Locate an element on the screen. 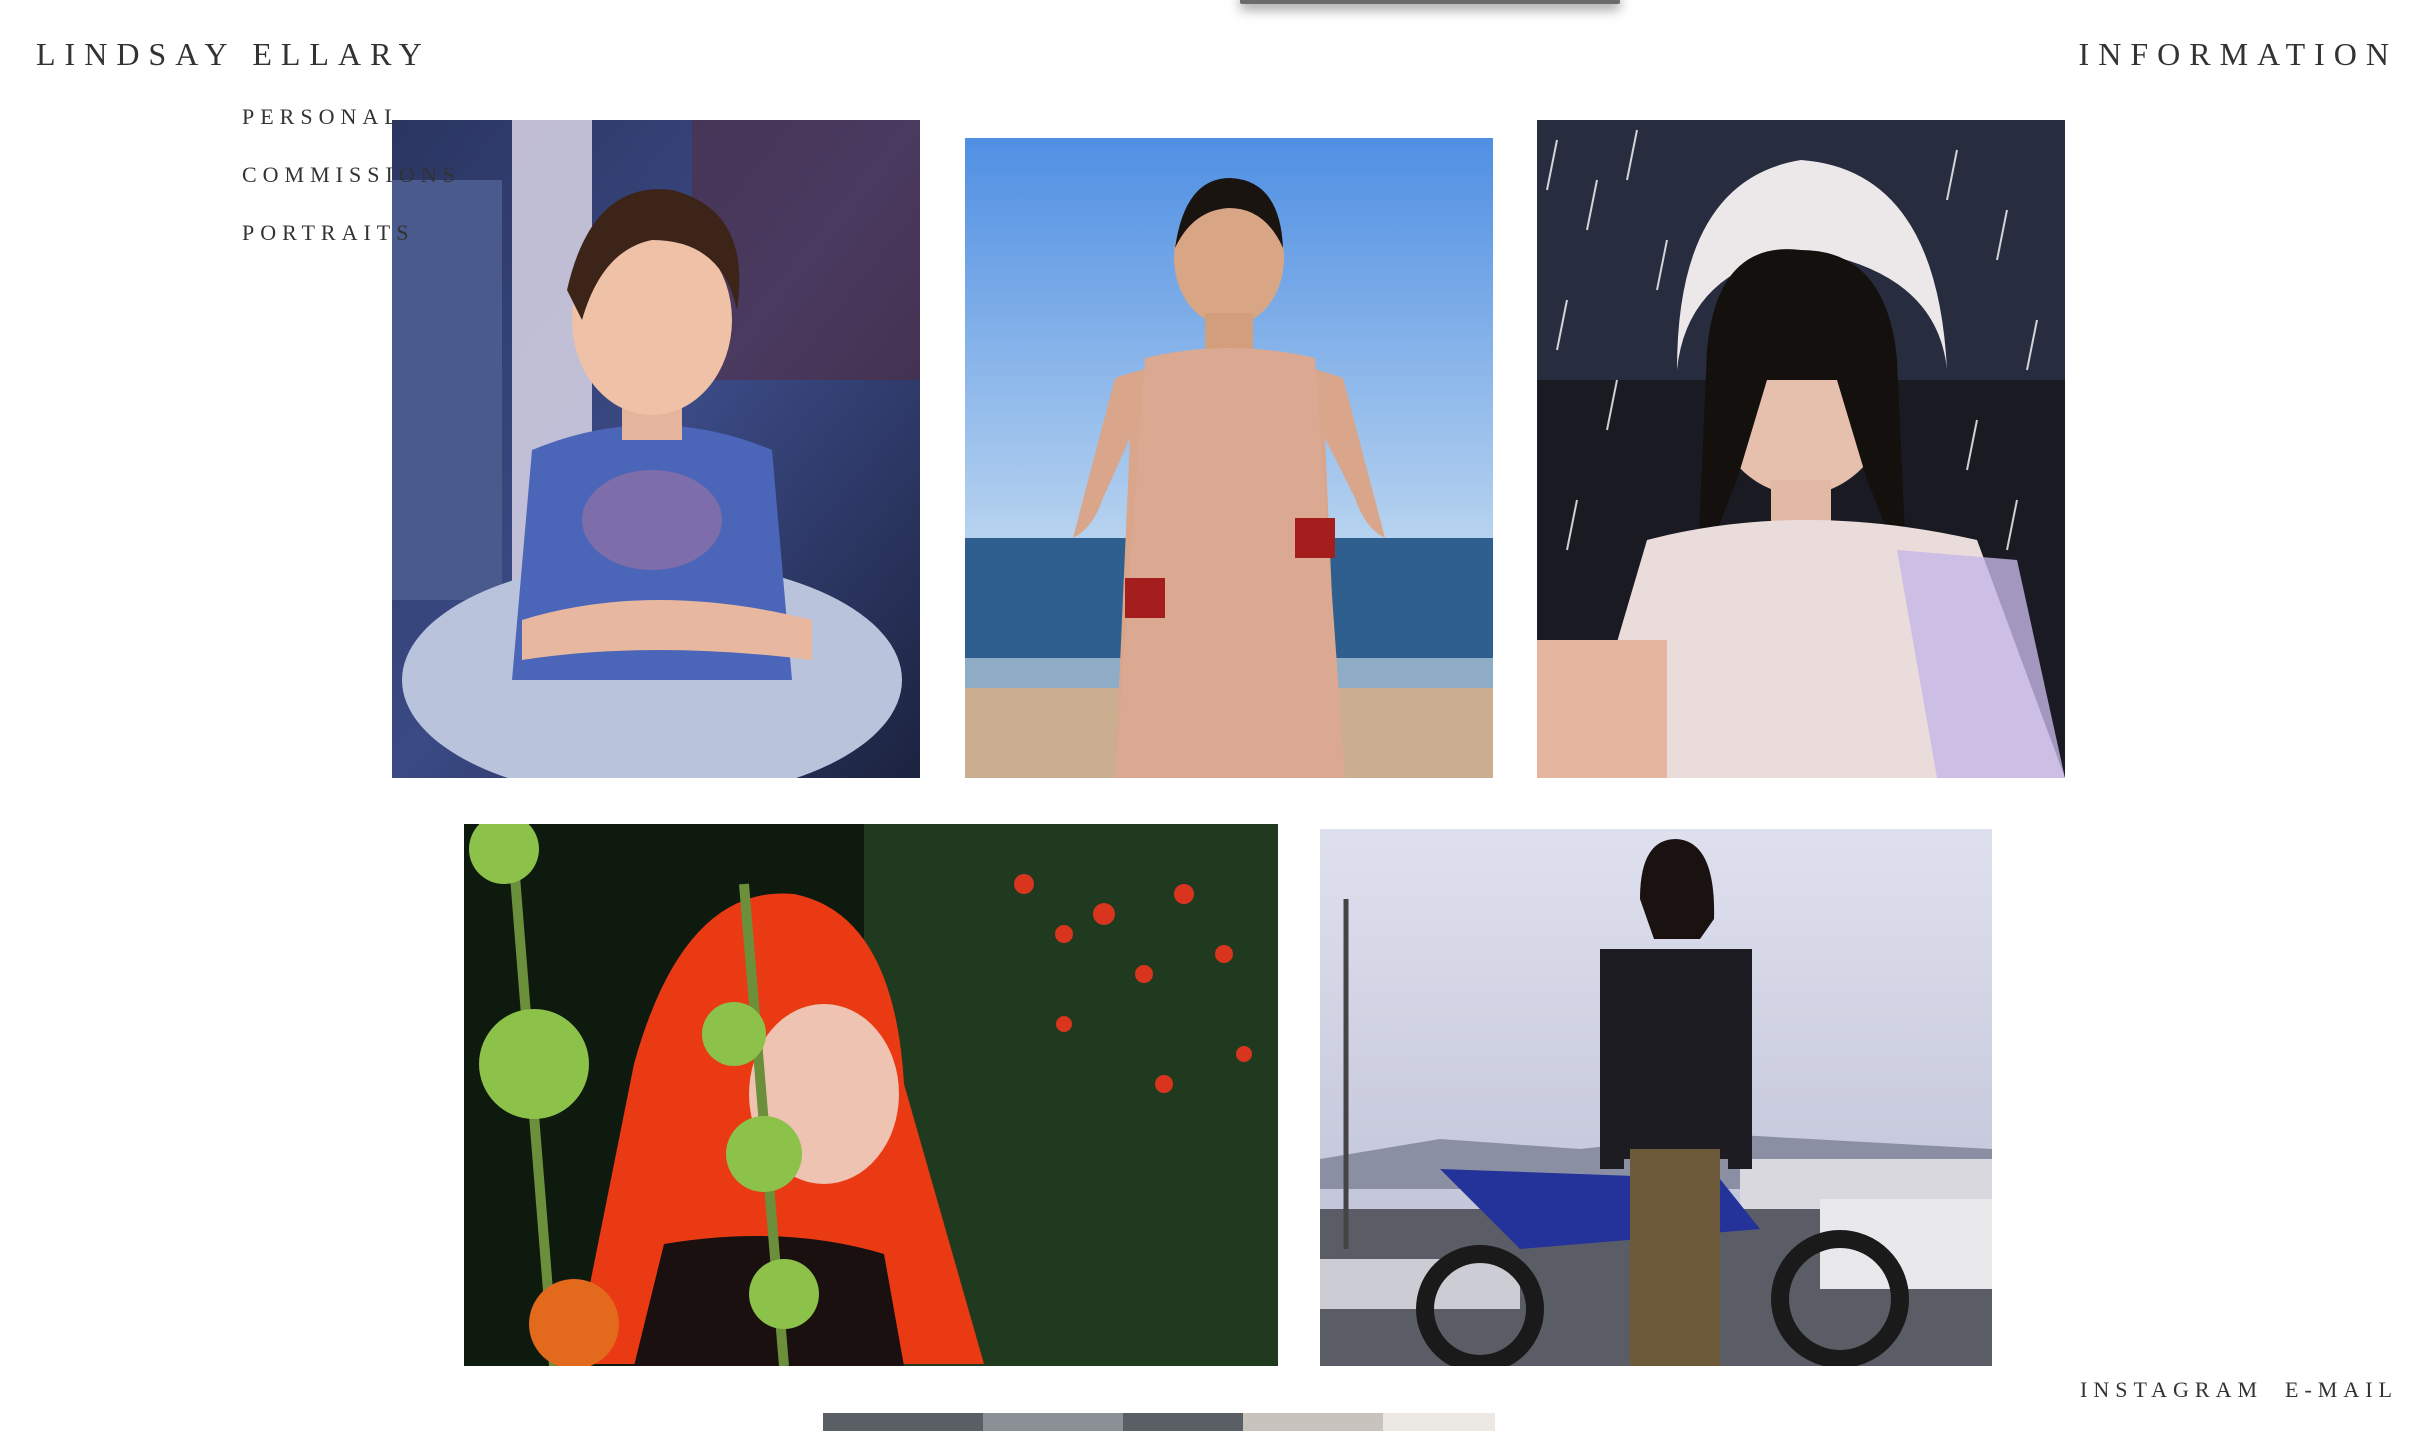 The width and height of the screenshot is (2434, 1431). photo-red-hair-flowers is located at coordinates (871, 1095).